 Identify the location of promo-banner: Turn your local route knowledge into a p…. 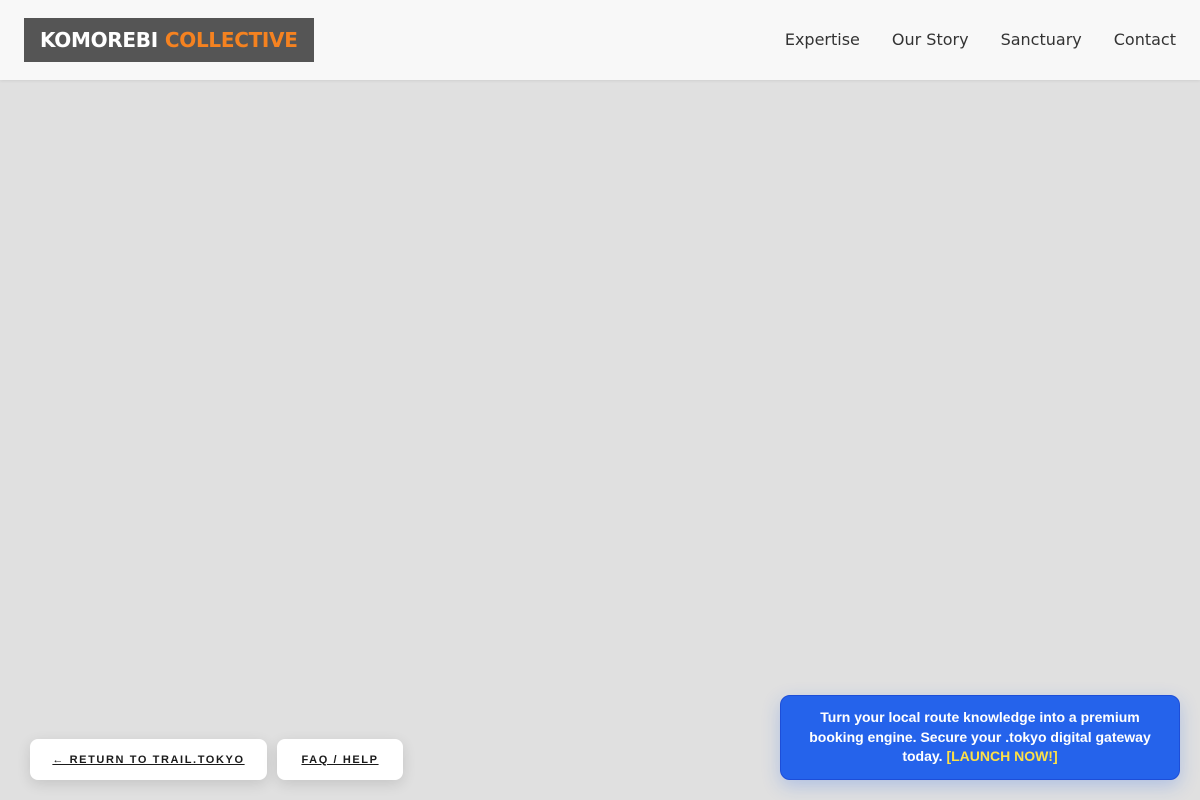
(980, 737).